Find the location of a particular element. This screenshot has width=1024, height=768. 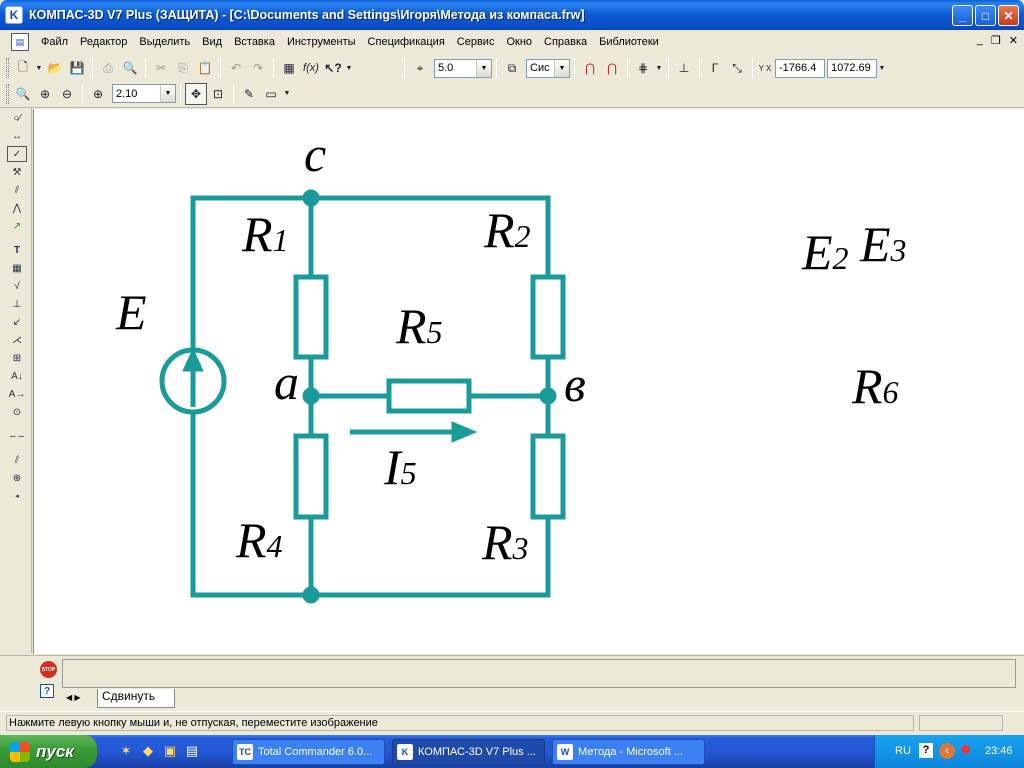

coord-y-field: 1072.69 is located at coordinates (852, 68).